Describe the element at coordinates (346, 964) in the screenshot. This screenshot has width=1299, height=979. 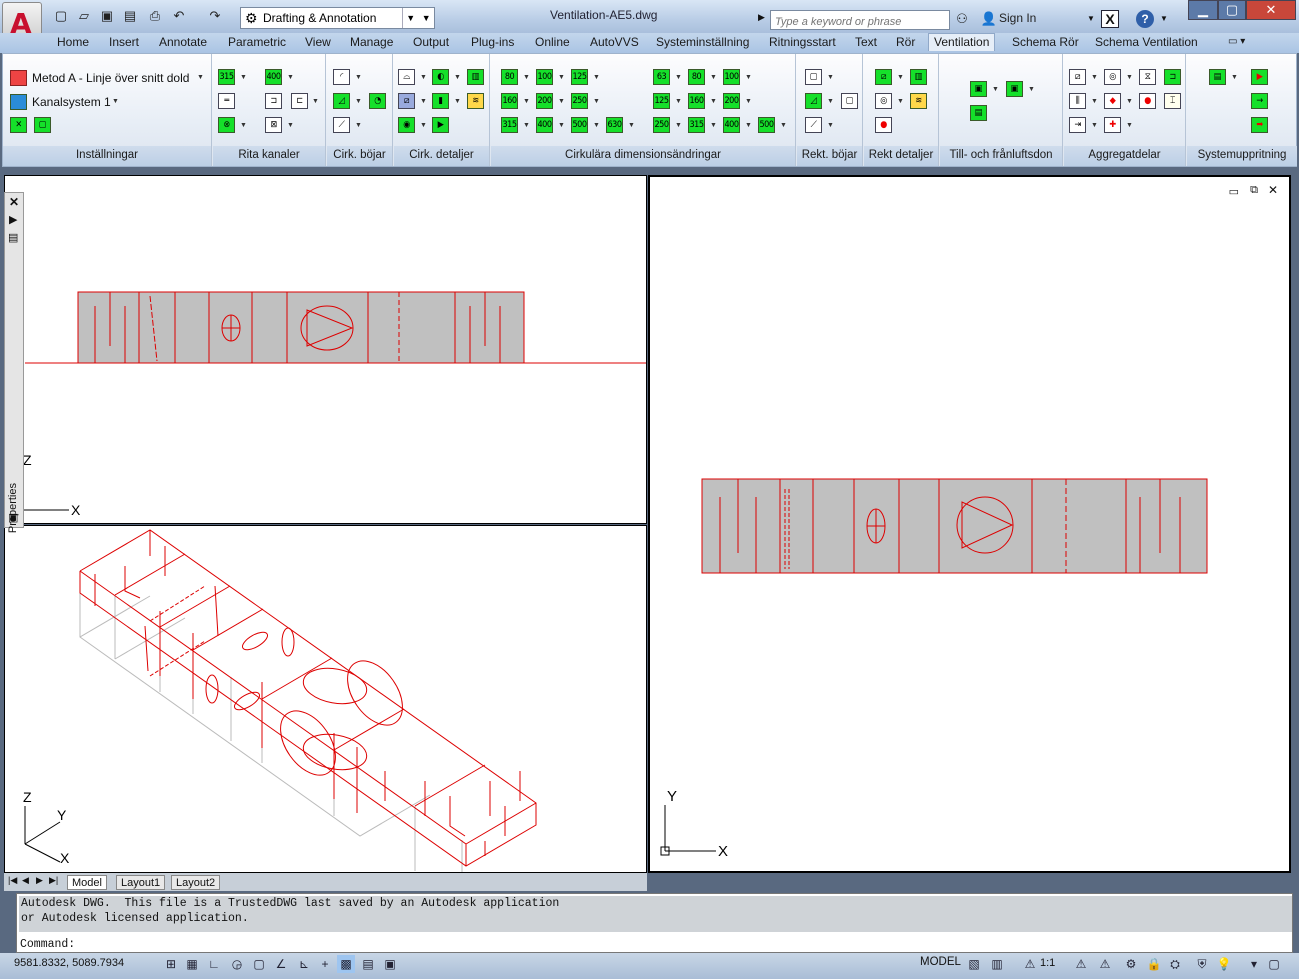
I see `lineweight-icon: ▩` at that location.